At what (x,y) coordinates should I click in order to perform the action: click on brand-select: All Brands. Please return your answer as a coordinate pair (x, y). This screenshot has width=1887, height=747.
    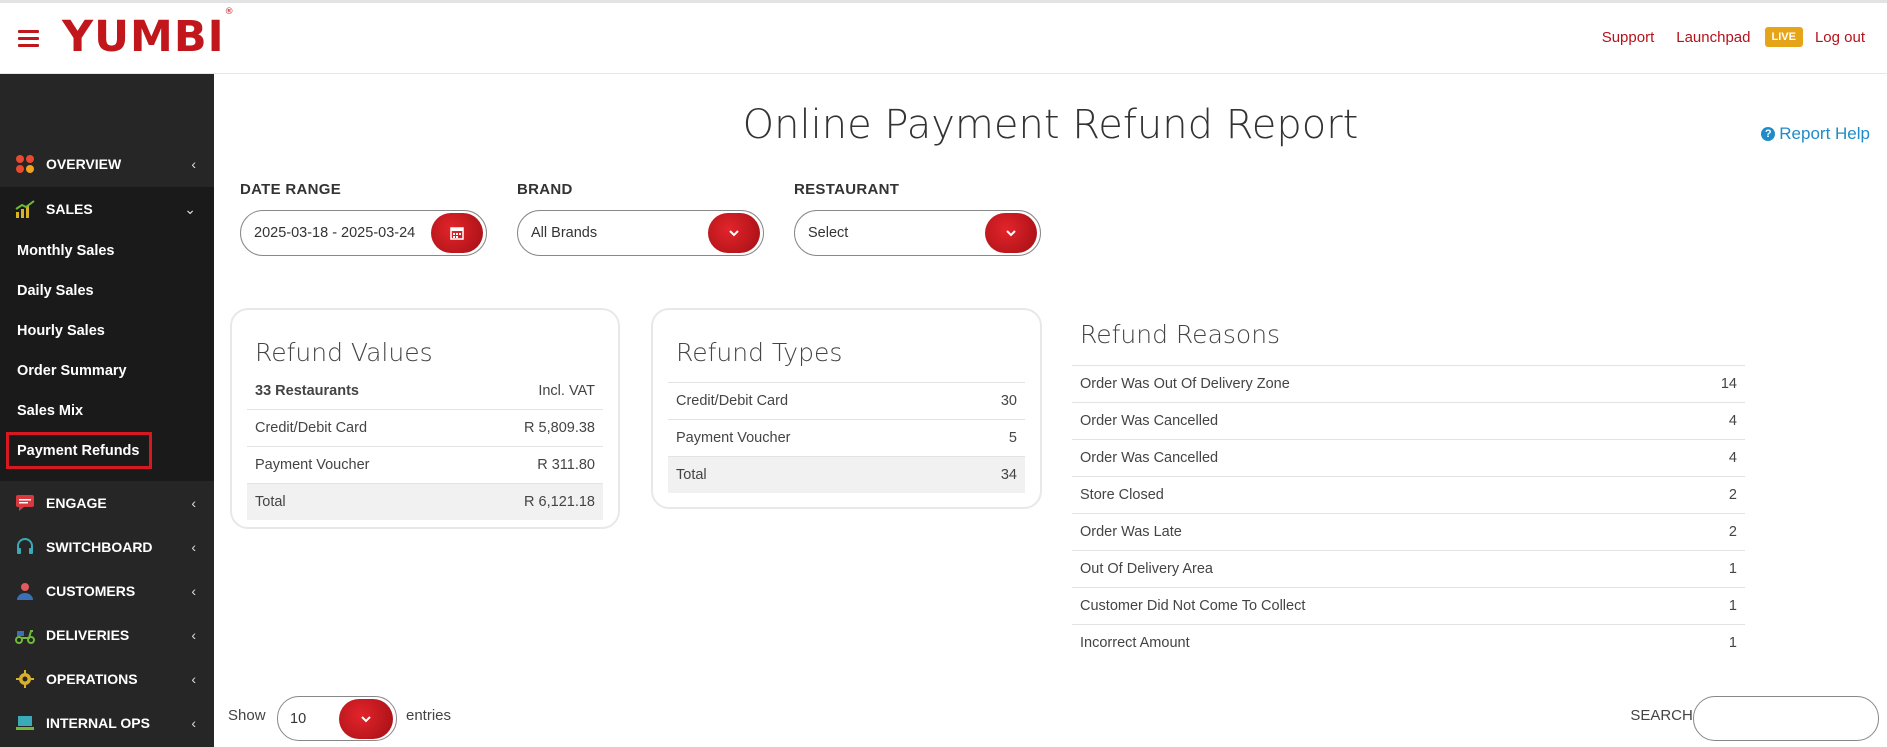
    Looking at the image, I should click on (640, 233).